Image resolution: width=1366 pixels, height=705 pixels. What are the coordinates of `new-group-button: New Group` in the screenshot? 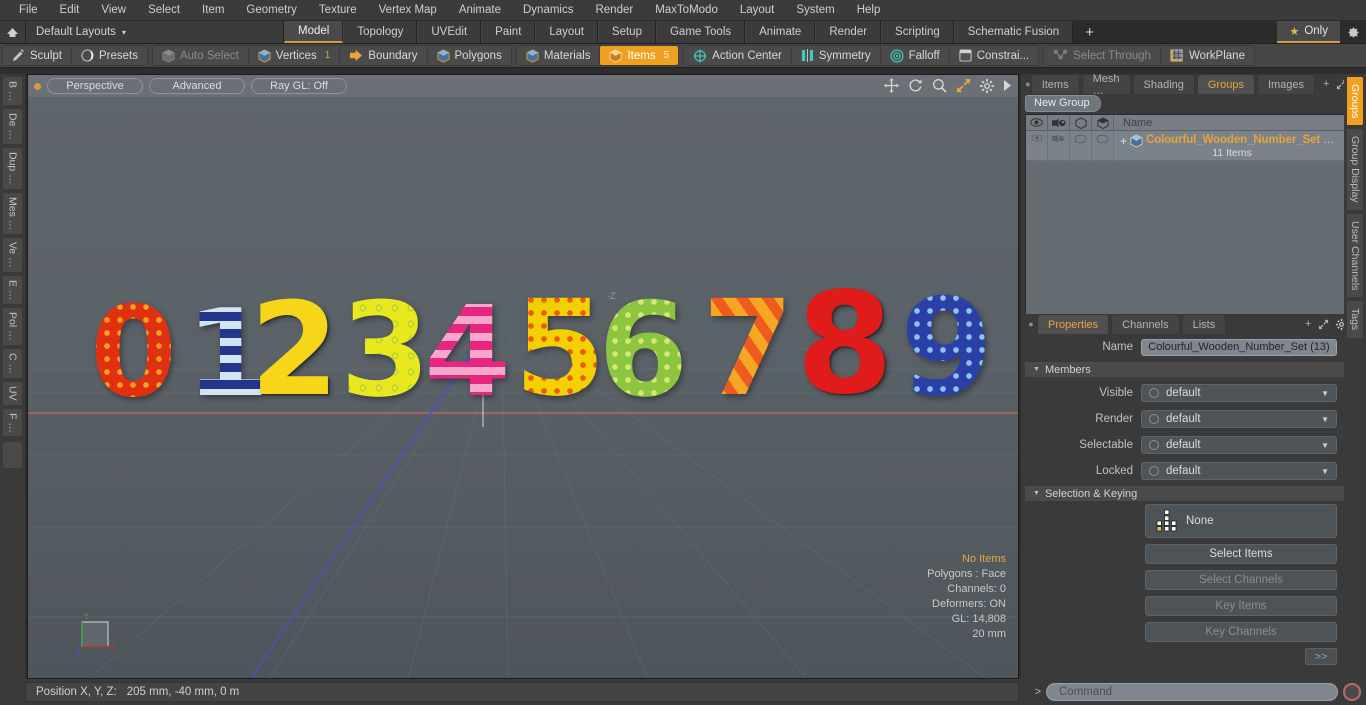 It's located at (1063, 103).